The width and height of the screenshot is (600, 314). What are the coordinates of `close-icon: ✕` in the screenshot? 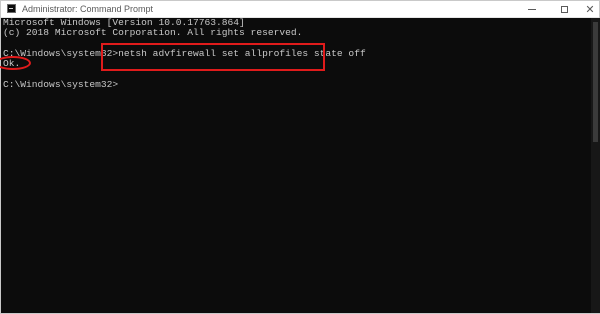 It's located at (590, 9).